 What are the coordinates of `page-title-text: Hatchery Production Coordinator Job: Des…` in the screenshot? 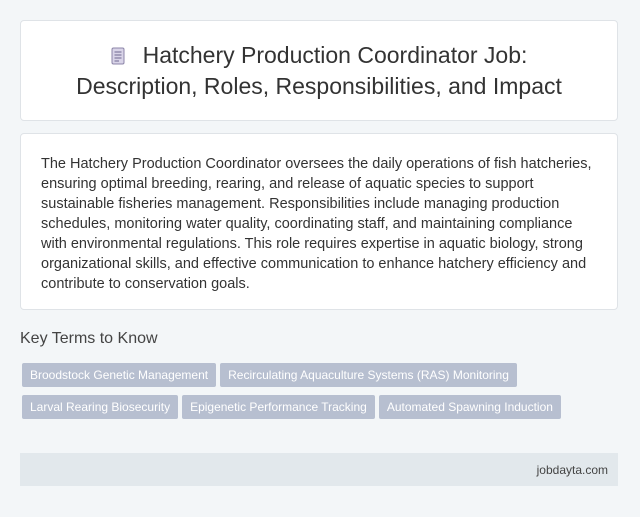 It's located at (319, 70).